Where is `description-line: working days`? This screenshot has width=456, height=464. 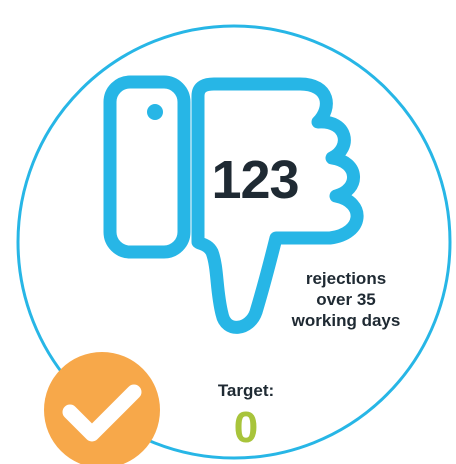 description-line: working days is located at coordinates (346, 320).